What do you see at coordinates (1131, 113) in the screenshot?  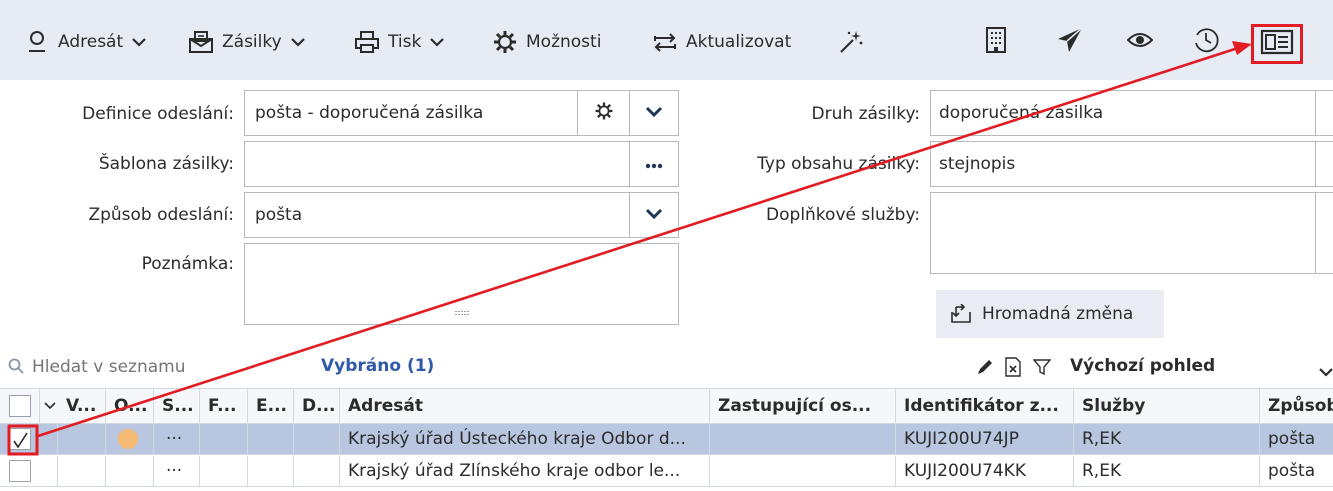 I see `druh-select: doporučená zásilka` at bounding box center [1131, 113].